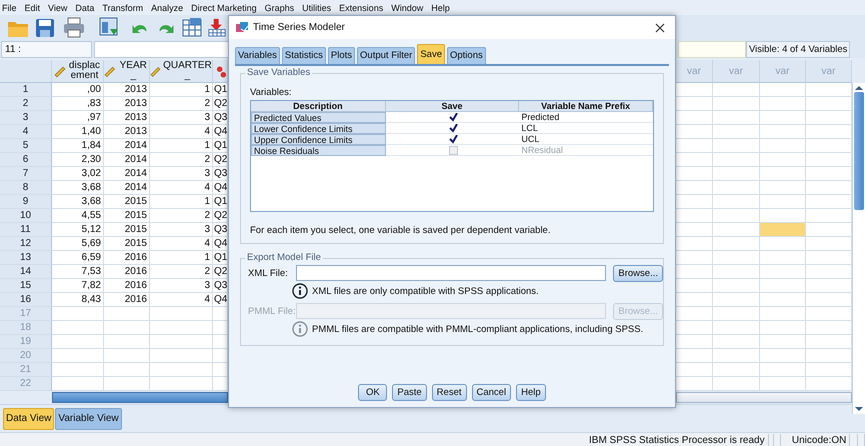  Describe the element at coordinates (466, 55) in the screenshot. I see `dialog-tab: Options` at that location.